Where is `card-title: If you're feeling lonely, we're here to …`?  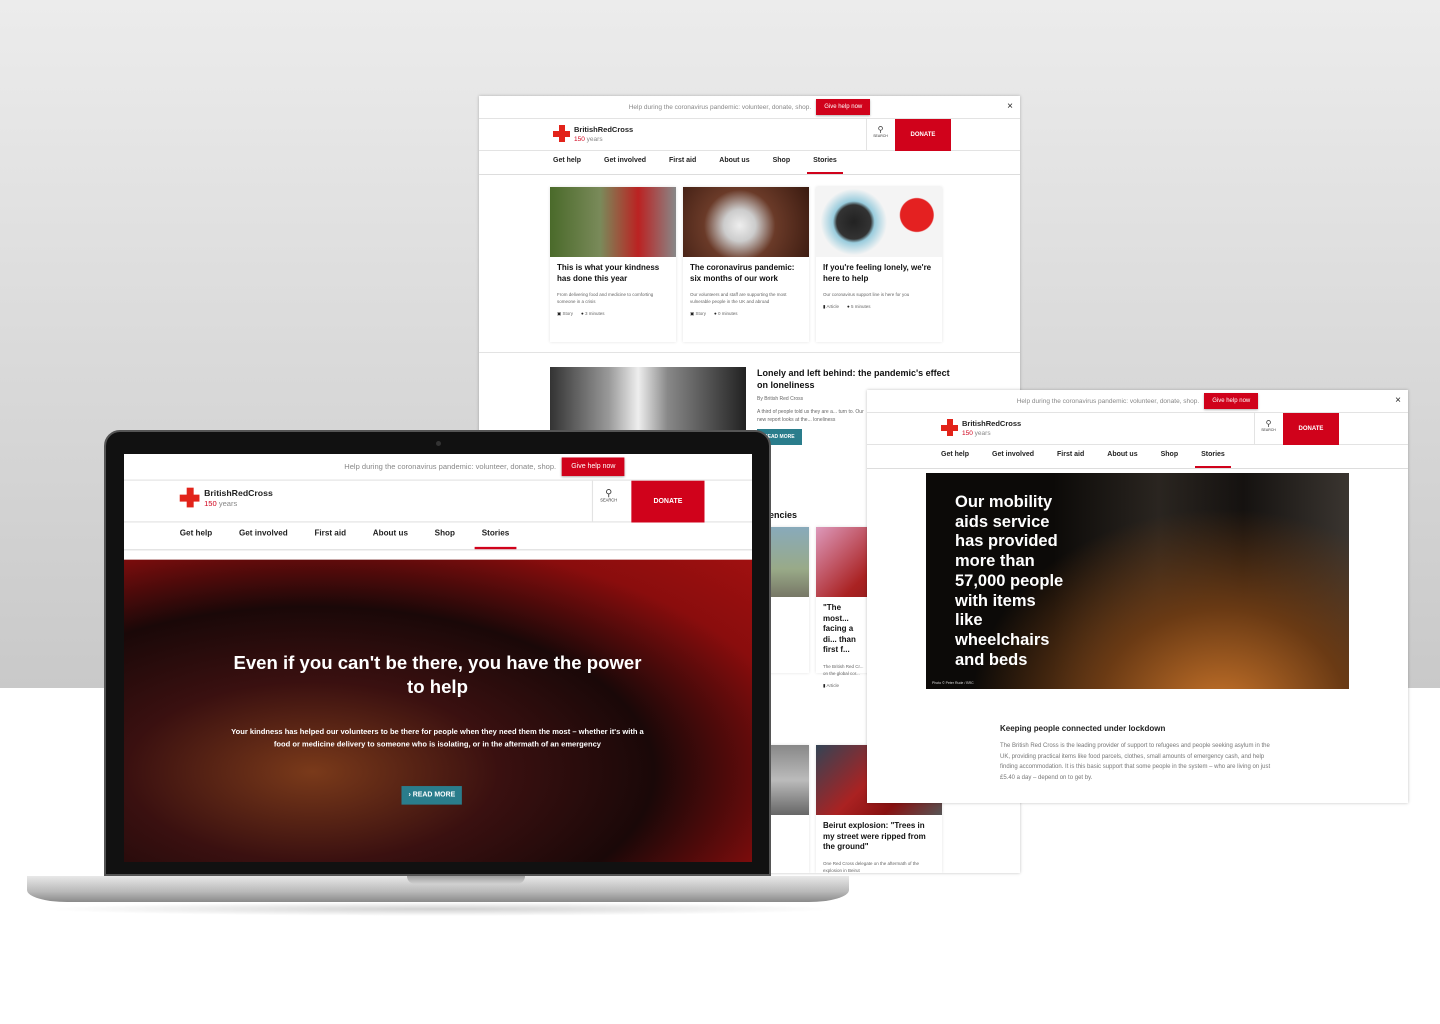
card-title: If you're feeling lonely, we're here to … is located at coordinates (877, 273).